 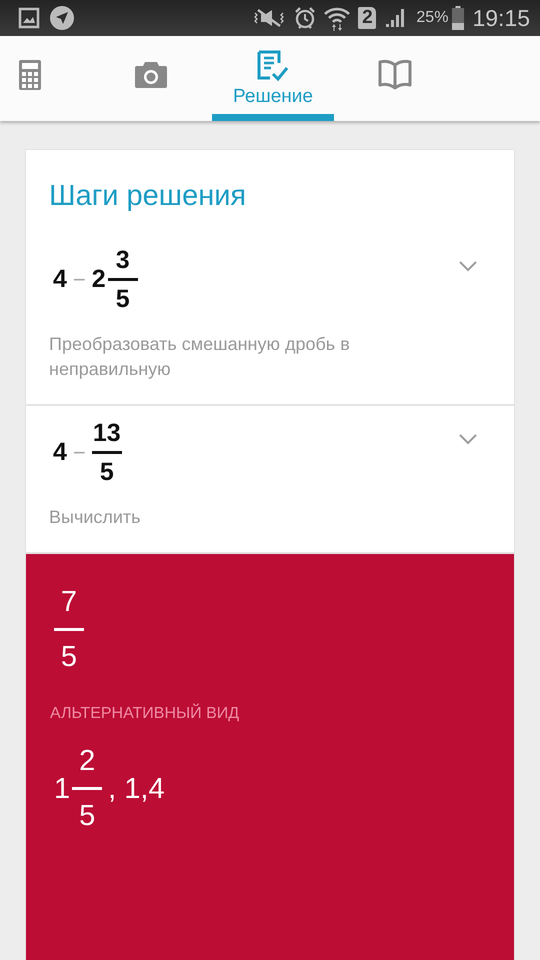 What do you see at coordinates (273, 66) in the screenshot?
I see `document-check-icon` at bounding box center [273, 66].